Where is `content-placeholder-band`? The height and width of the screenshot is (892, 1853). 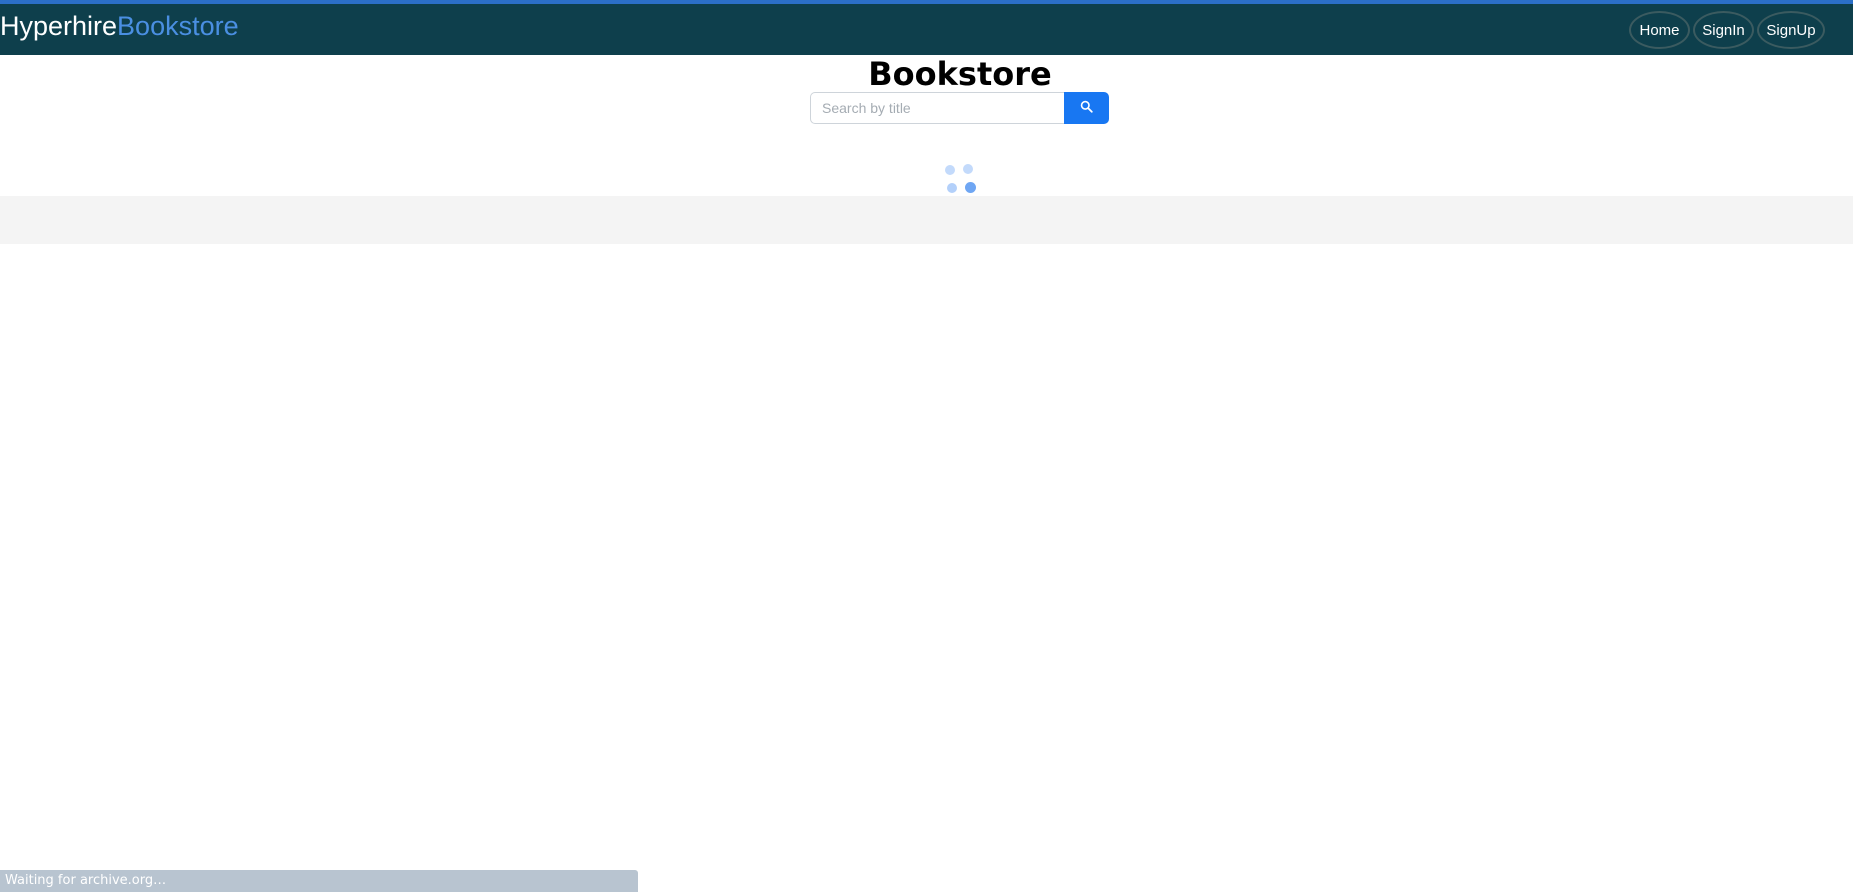
content-placeholder-band is located at coordinates (926, 220).